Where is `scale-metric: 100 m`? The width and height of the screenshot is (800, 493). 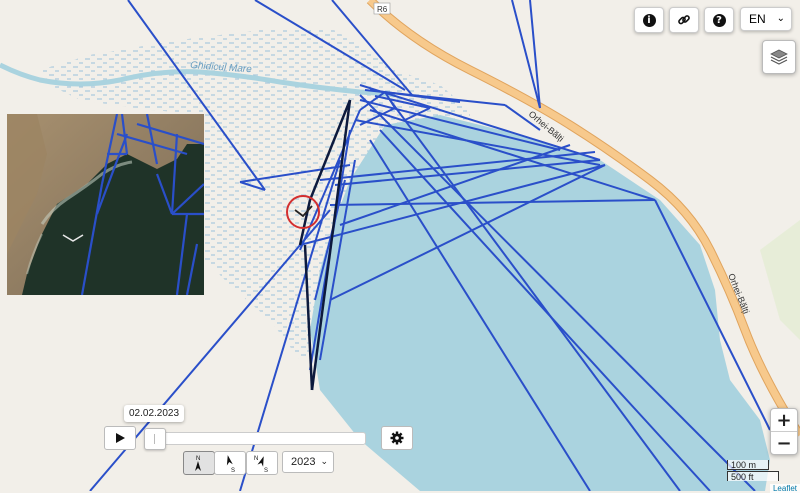 scale-metric: 100 m is located at coordinates (748, 465).